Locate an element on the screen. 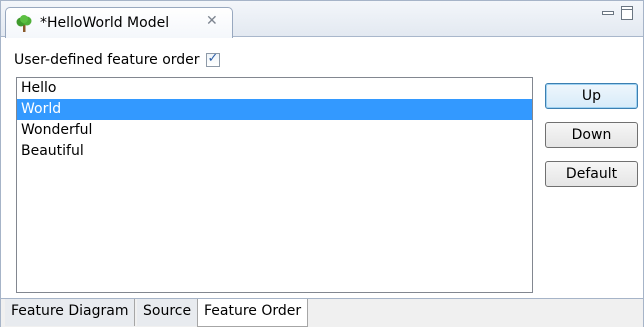  maximize-icon is located at coordinates (627, 13).